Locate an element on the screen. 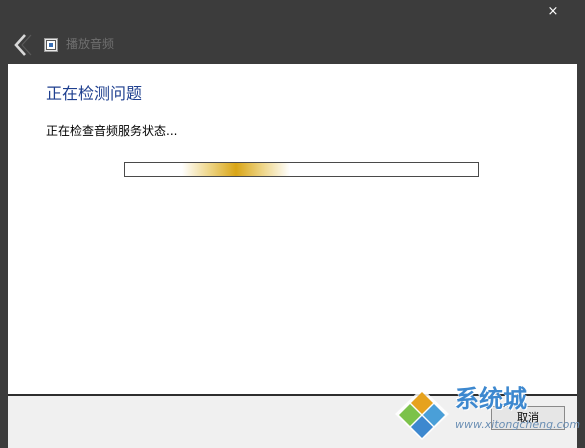 This screenshot has width=585, height=448. watermark: 系统城 www.xitongcheng.com is located at coordinates (488, 414).